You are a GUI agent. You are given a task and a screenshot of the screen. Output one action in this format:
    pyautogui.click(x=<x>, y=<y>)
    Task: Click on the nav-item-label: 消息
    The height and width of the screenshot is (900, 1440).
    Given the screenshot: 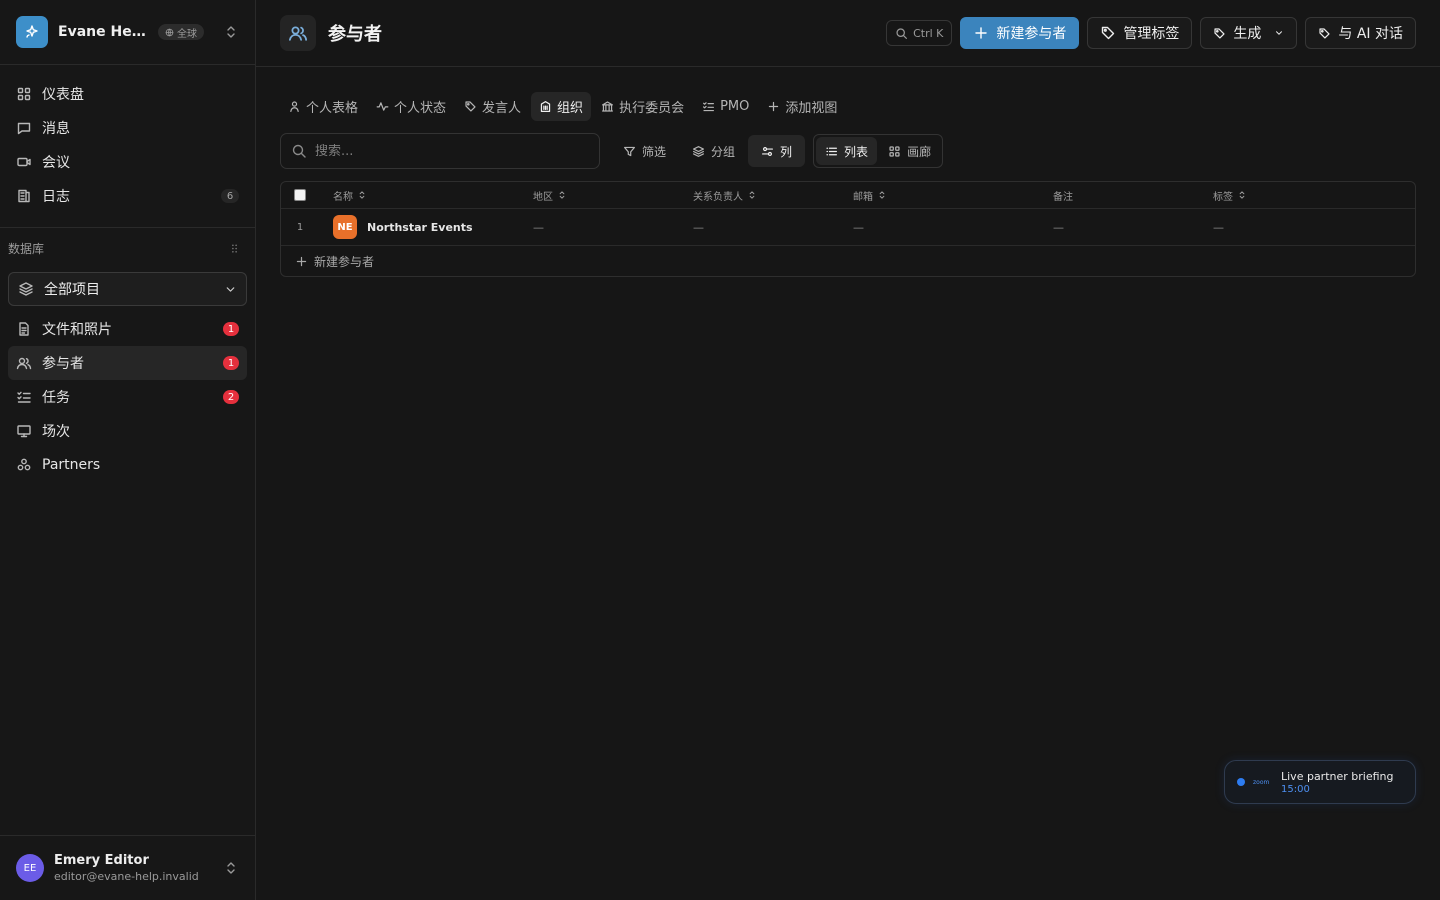 What is the action you would take?
    pyautogui.click(x=56, y=129)
    